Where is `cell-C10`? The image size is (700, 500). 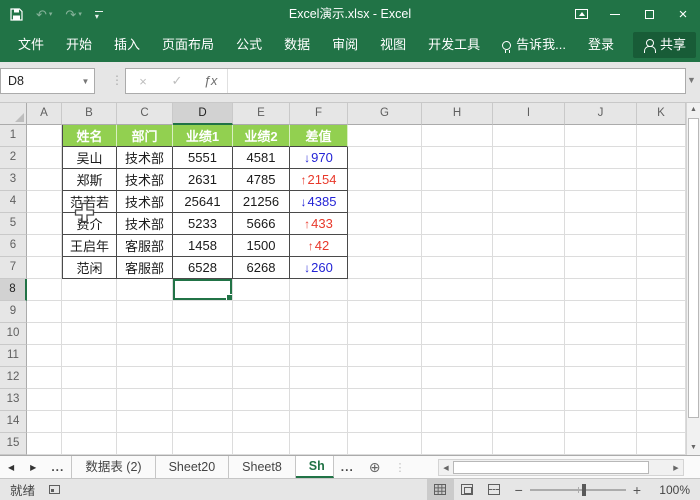 cell-C10 is located at coordinates (145, 334).